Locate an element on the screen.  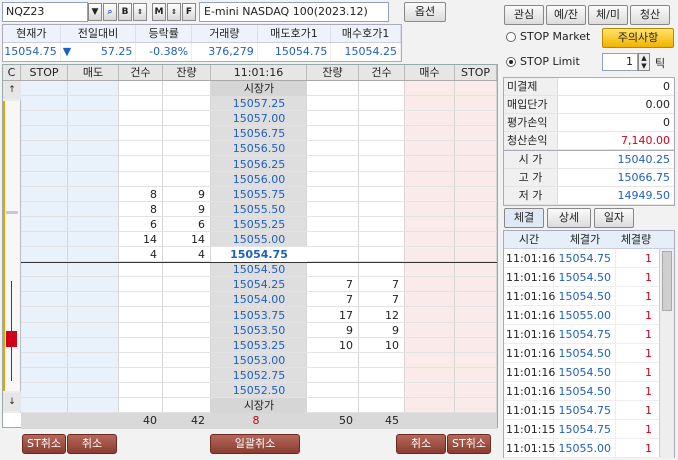
trade-tab: 일자 is located at coordinates (614, 218).